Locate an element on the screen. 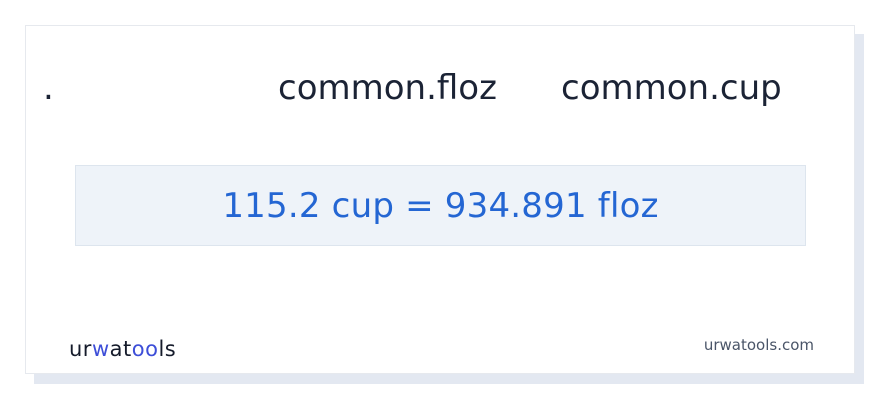  logo-text-accent: oo is located at coordinates (145, 349).